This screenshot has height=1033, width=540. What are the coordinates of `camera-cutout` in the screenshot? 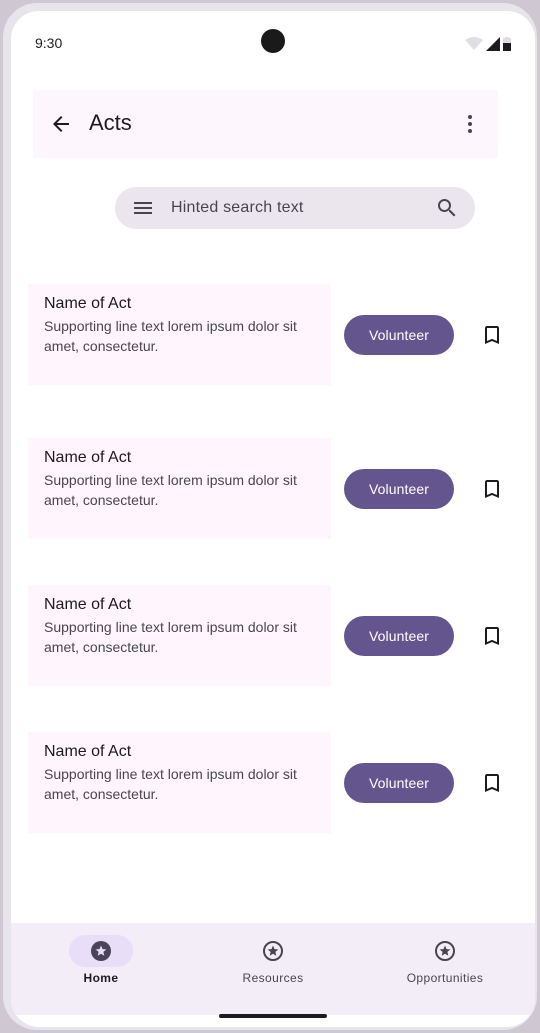 It's located at (273, 41).